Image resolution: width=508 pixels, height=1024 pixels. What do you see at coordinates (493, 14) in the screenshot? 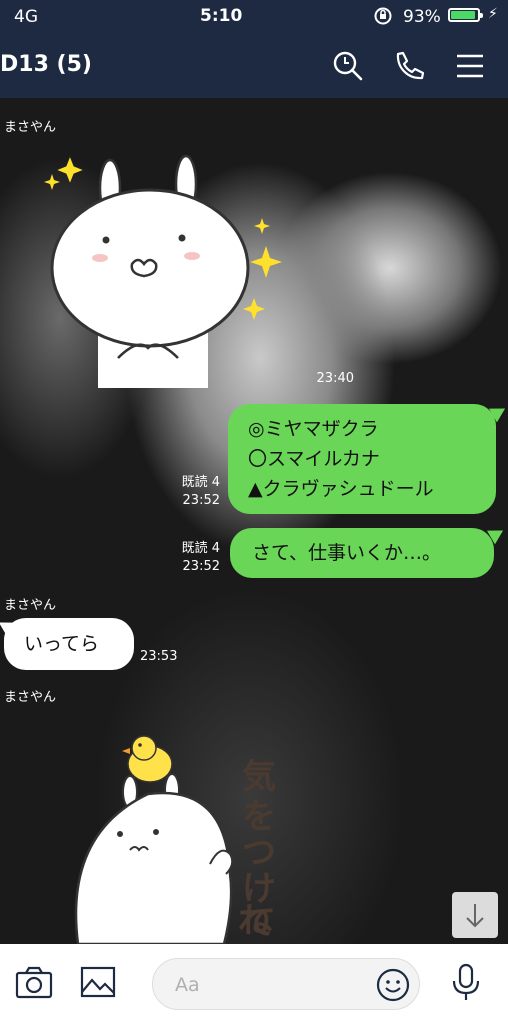
I see `charging-bolt-icon: ⚡` at bounding box center [493, 14].